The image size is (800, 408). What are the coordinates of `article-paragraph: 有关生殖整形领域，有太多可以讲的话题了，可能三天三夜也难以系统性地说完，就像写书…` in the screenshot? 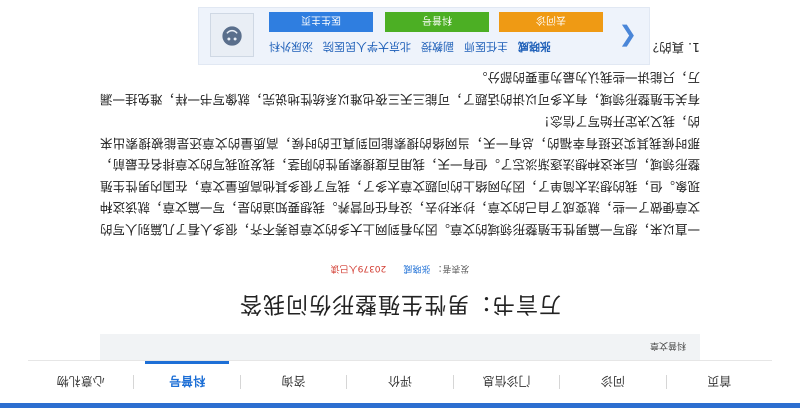 It's located at (399, 89).